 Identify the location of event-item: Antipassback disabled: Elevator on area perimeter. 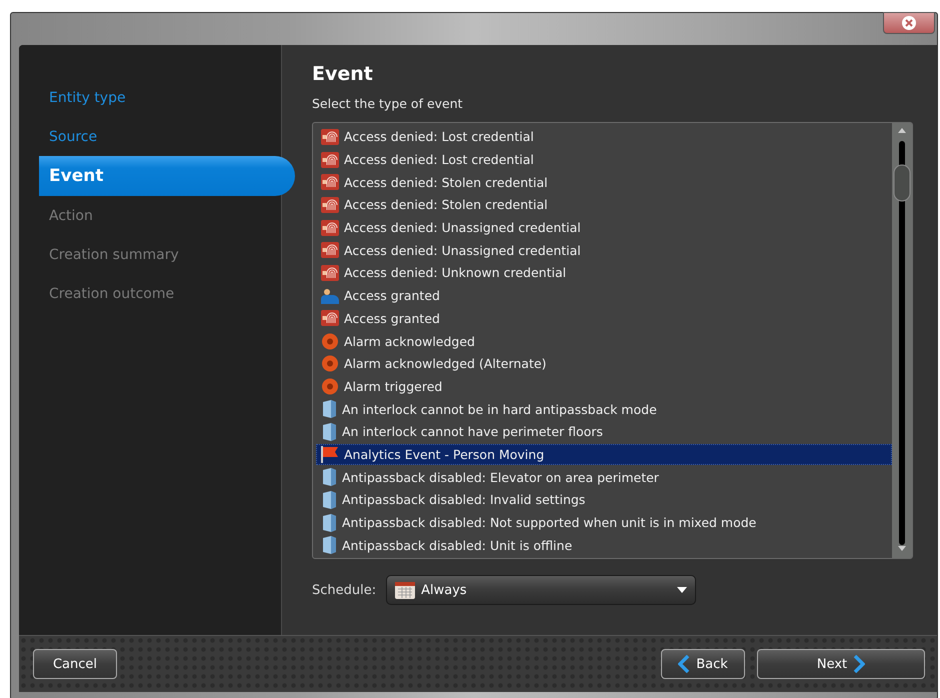
(604, 477).